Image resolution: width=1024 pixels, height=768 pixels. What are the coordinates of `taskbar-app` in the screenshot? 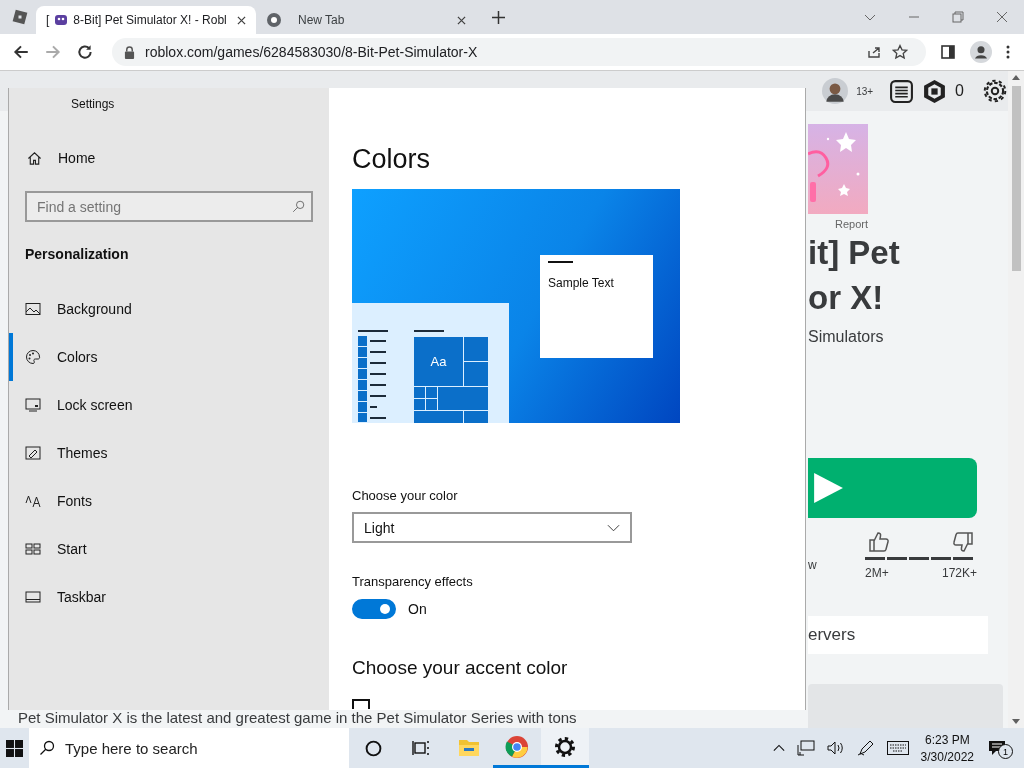 It's located at (565, 748).